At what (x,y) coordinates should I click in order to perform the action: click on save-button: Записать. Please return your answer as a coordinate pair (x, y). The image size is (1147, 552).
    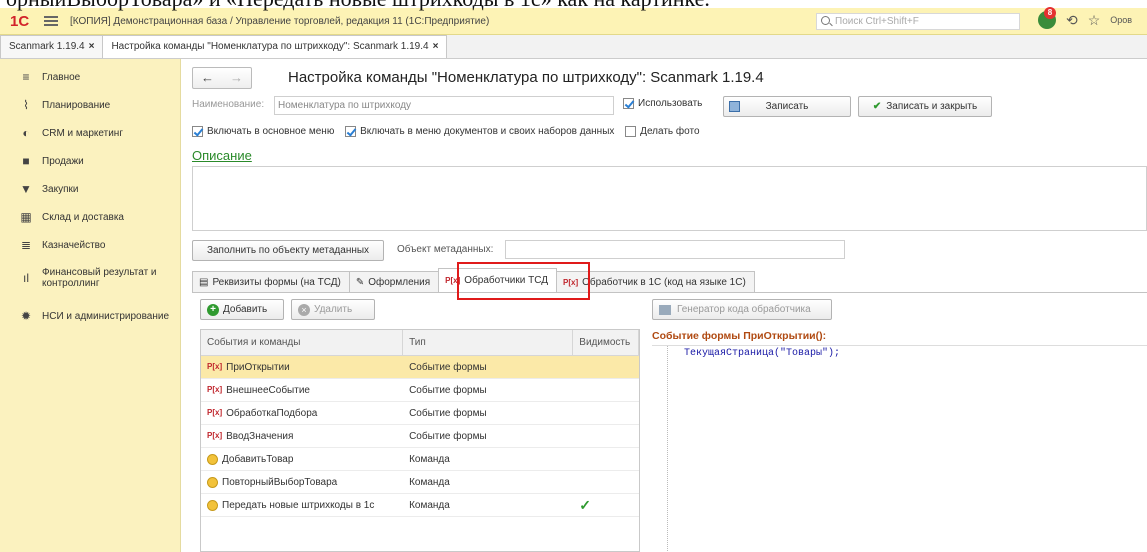
    Looking at the image, I should click on (787, 106).